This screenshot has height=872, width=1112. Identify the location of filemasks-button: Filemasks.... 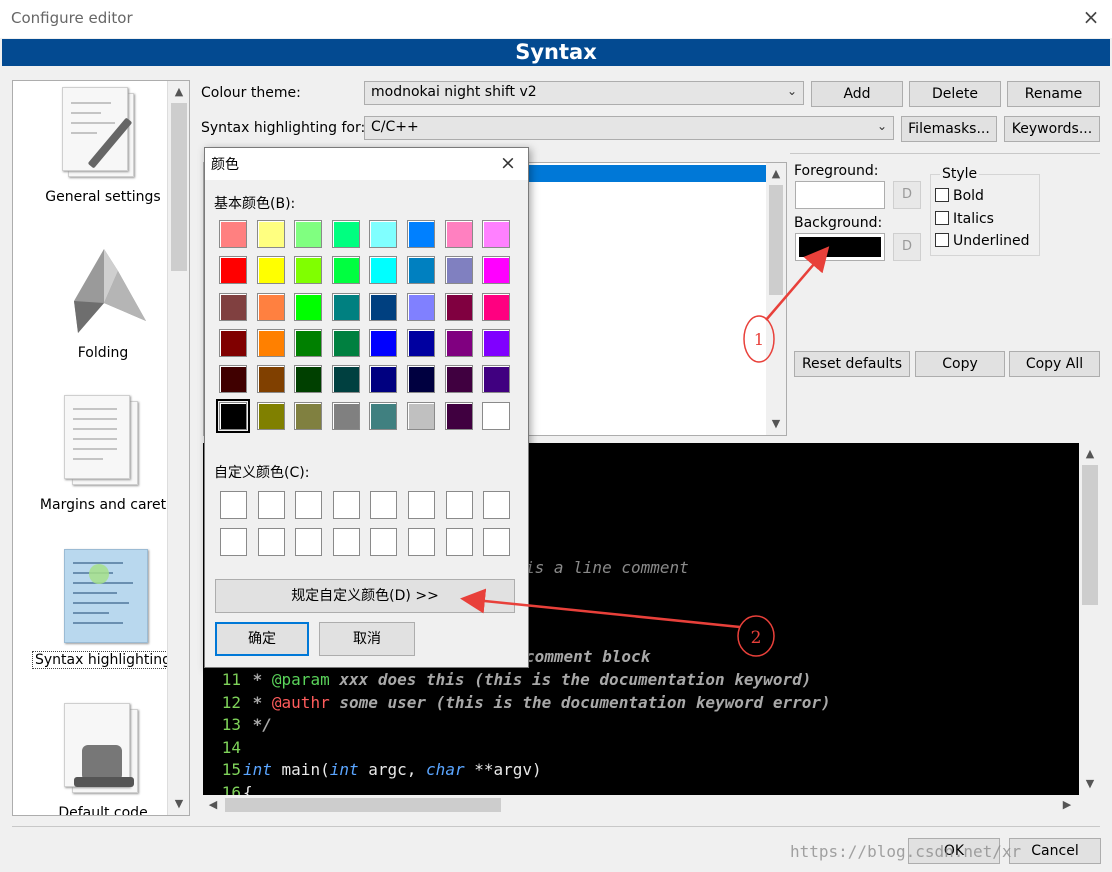
(949, 129).